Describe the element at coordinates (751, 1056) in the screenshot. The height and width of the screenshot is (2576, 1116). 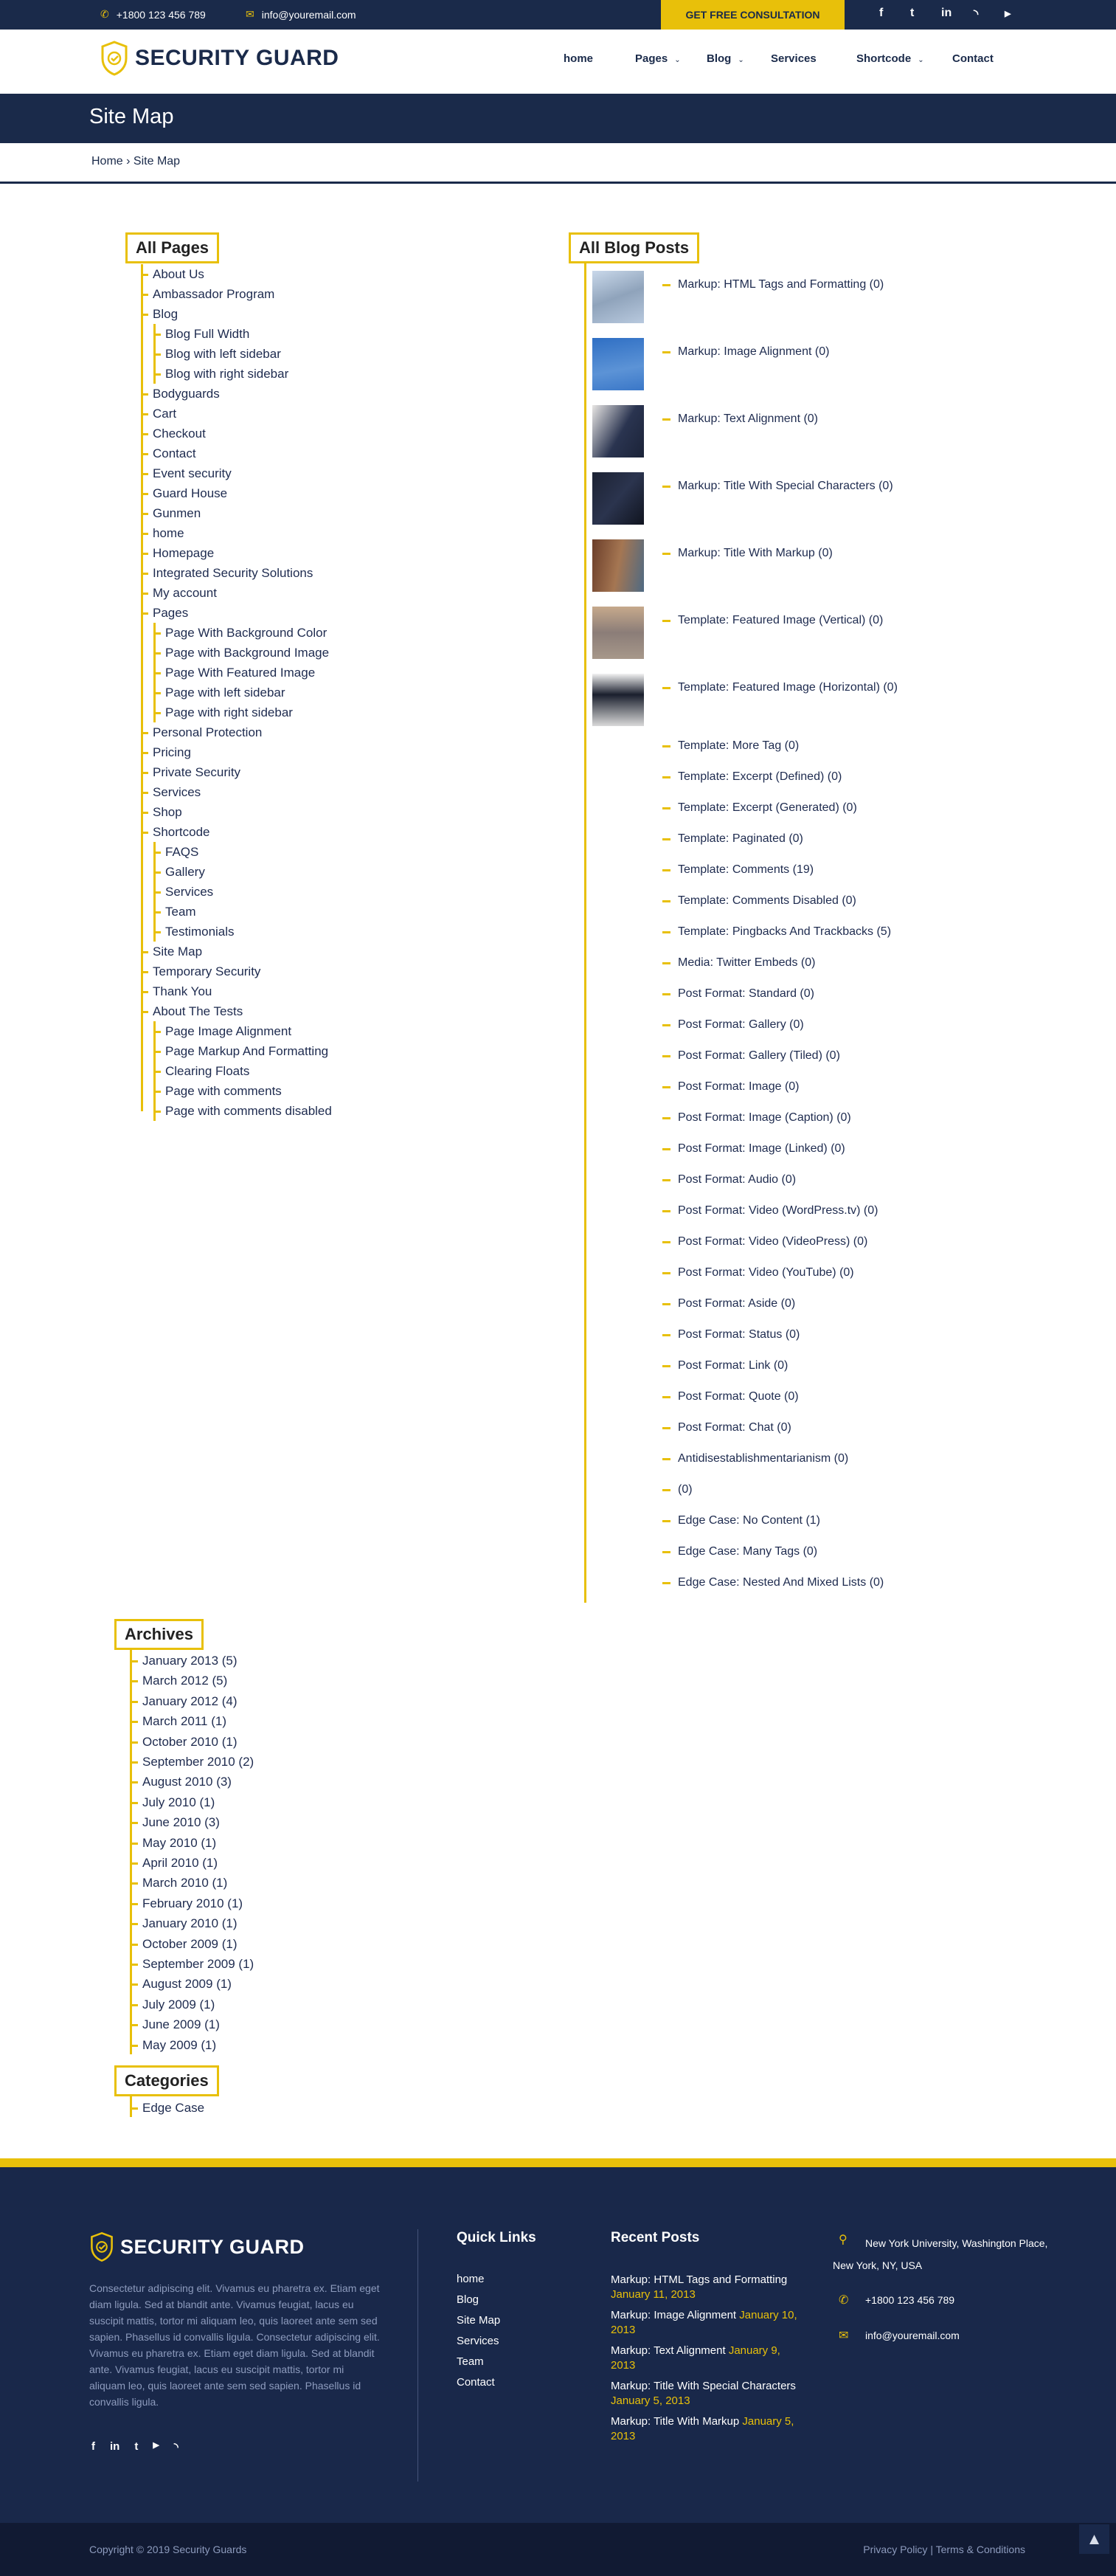
I see `blog-post-link: Post Format: Gallery (Tiled) (0)` at that location.